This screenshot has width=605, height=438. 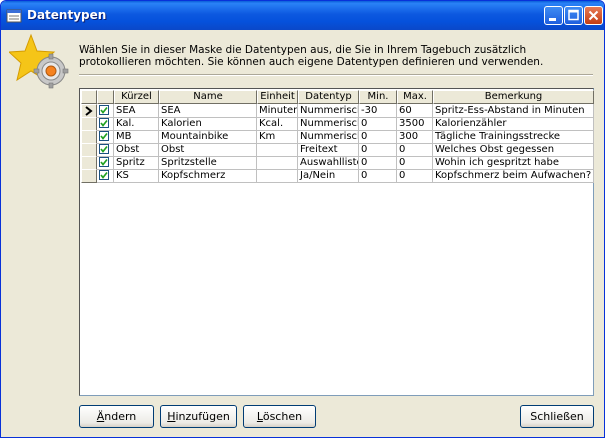 What do you see at coordinates (208, 97) in the screenshot?
I see `header-name: Name` at bounding box center [208, 97].